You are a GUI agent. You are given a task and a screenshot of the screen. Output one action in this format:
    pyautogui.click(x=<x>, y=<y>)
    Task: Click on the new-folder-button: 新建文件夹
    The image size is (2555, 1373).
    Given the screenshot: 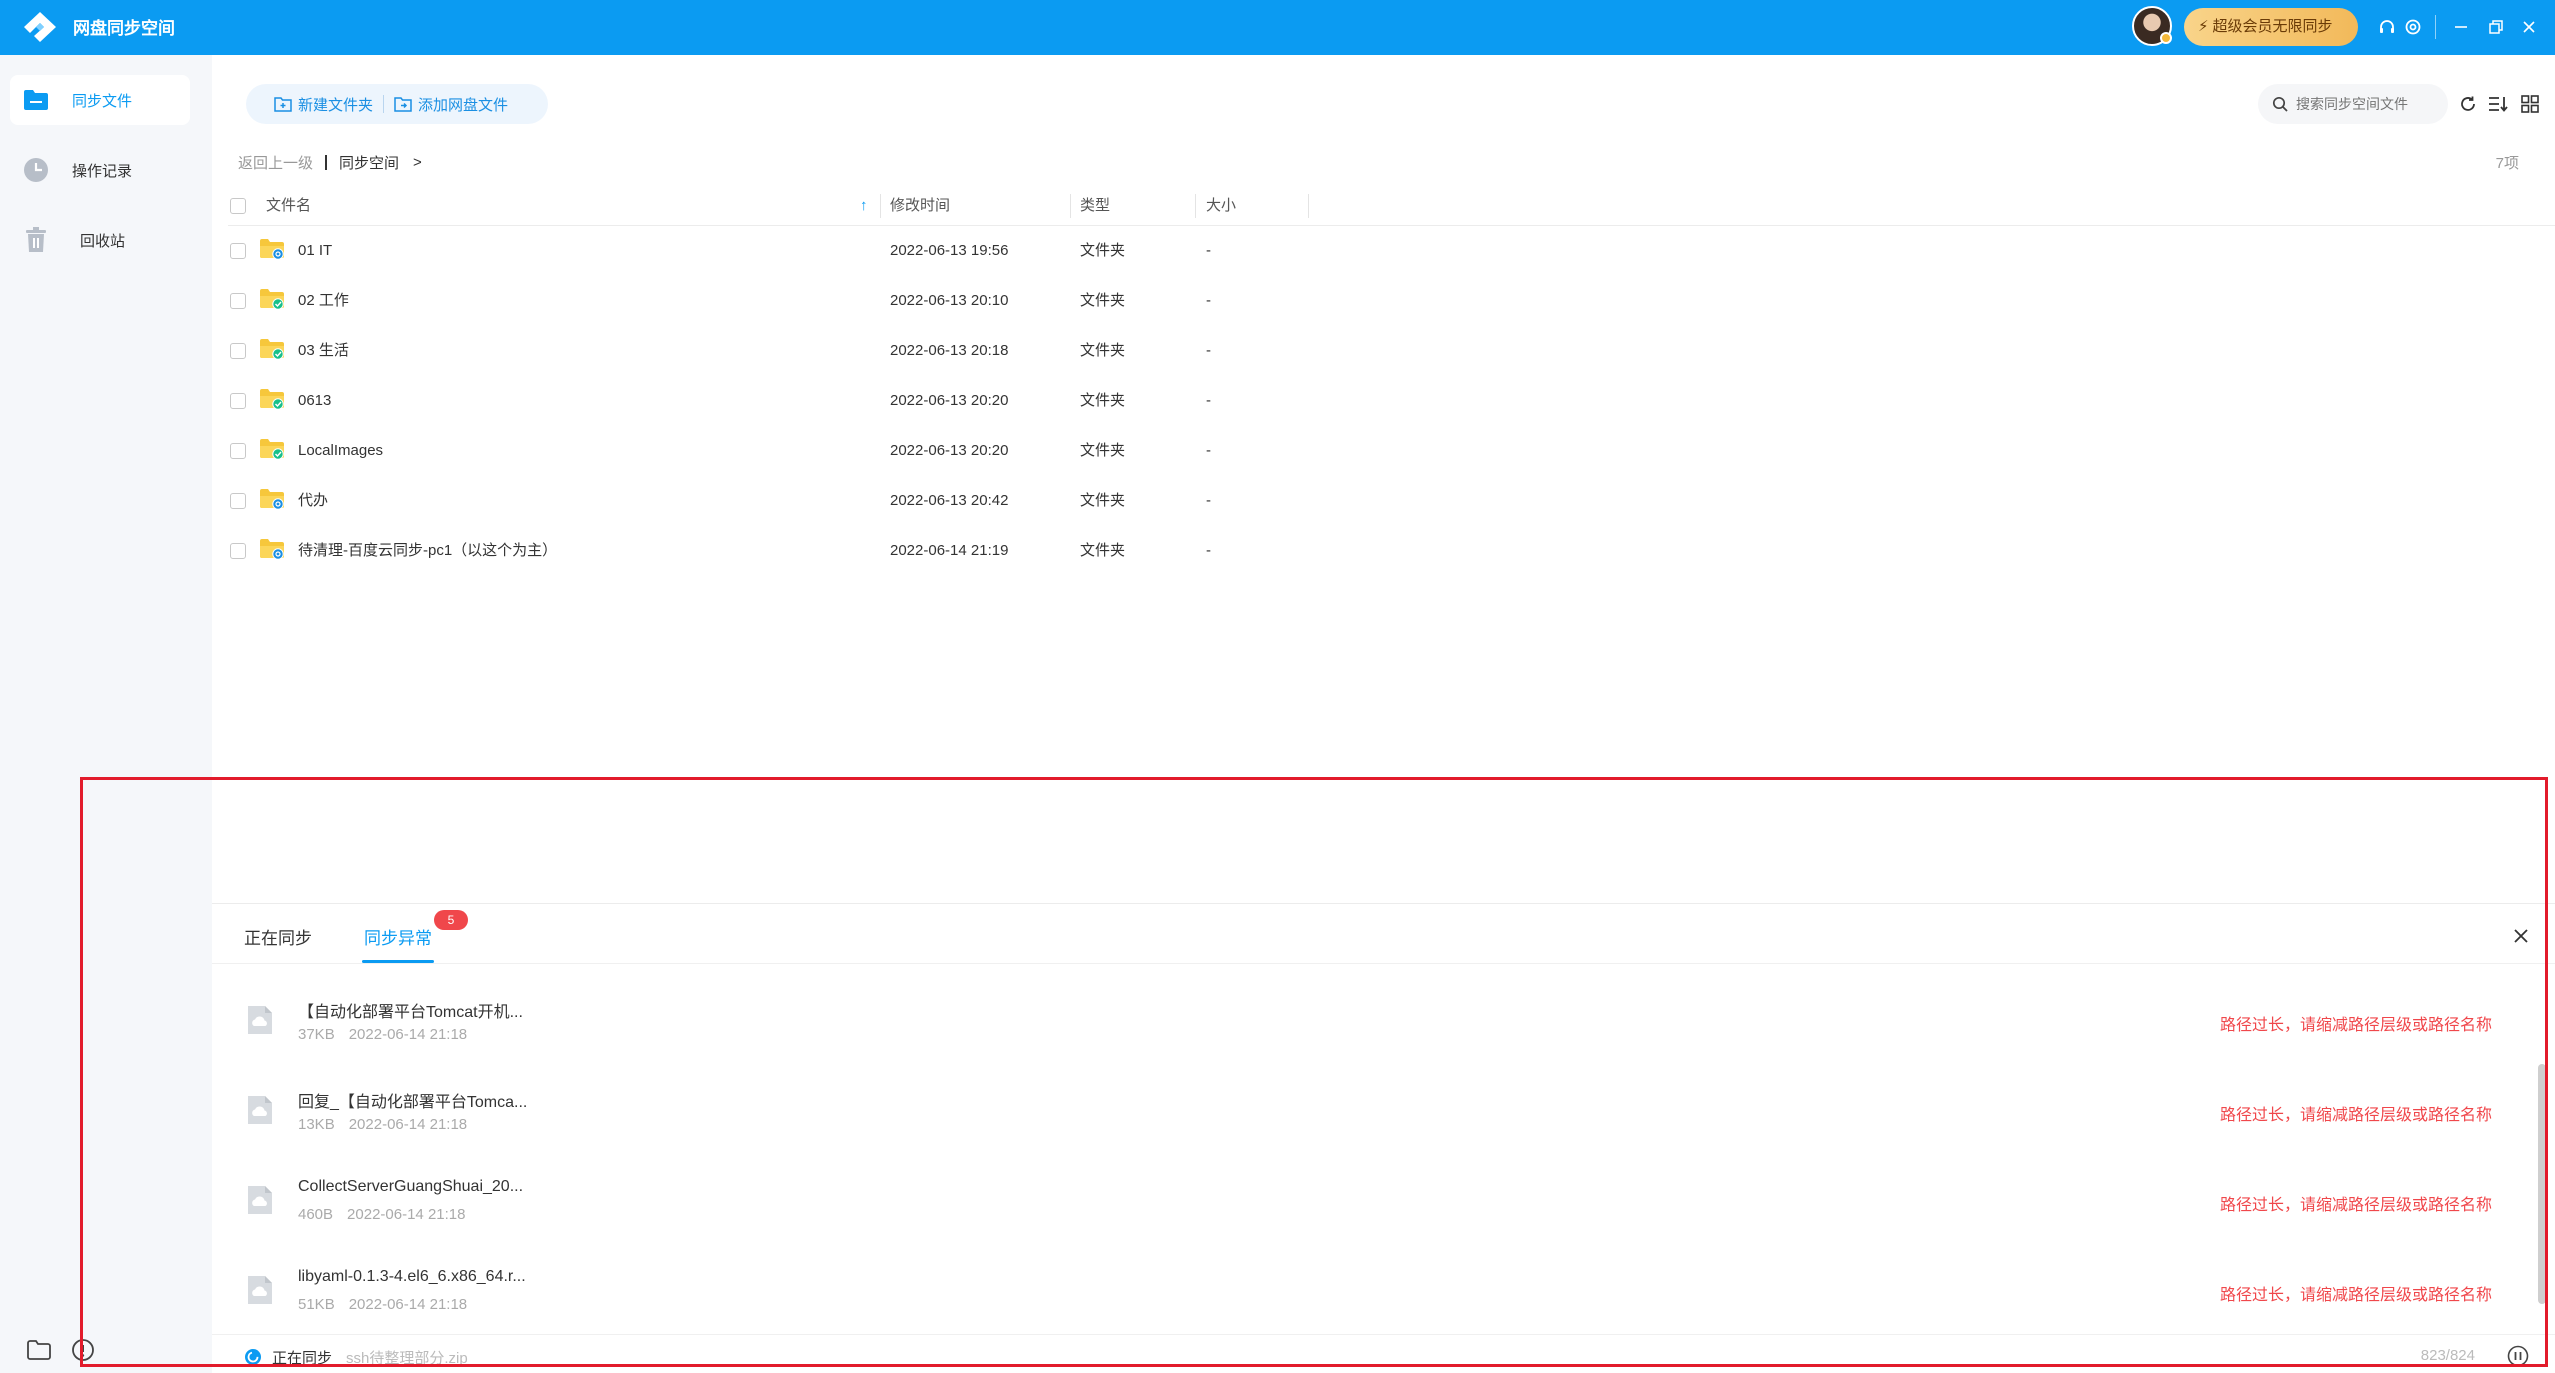 What is the action you would take?
    pyautogui.click(x=314, y=104)
    